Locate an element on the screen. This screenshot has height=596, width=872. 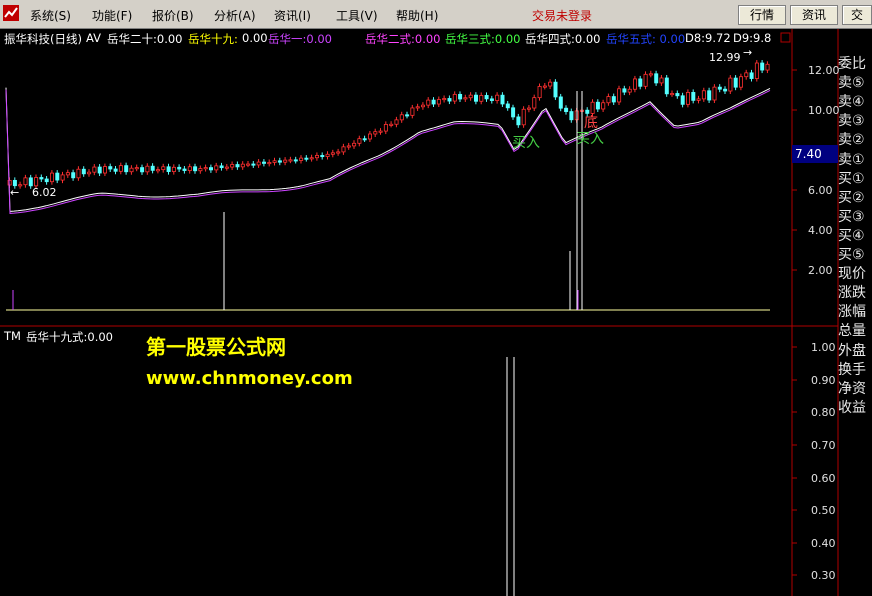
side-panel-item: 外盘 is located at coordinates (855, 350).